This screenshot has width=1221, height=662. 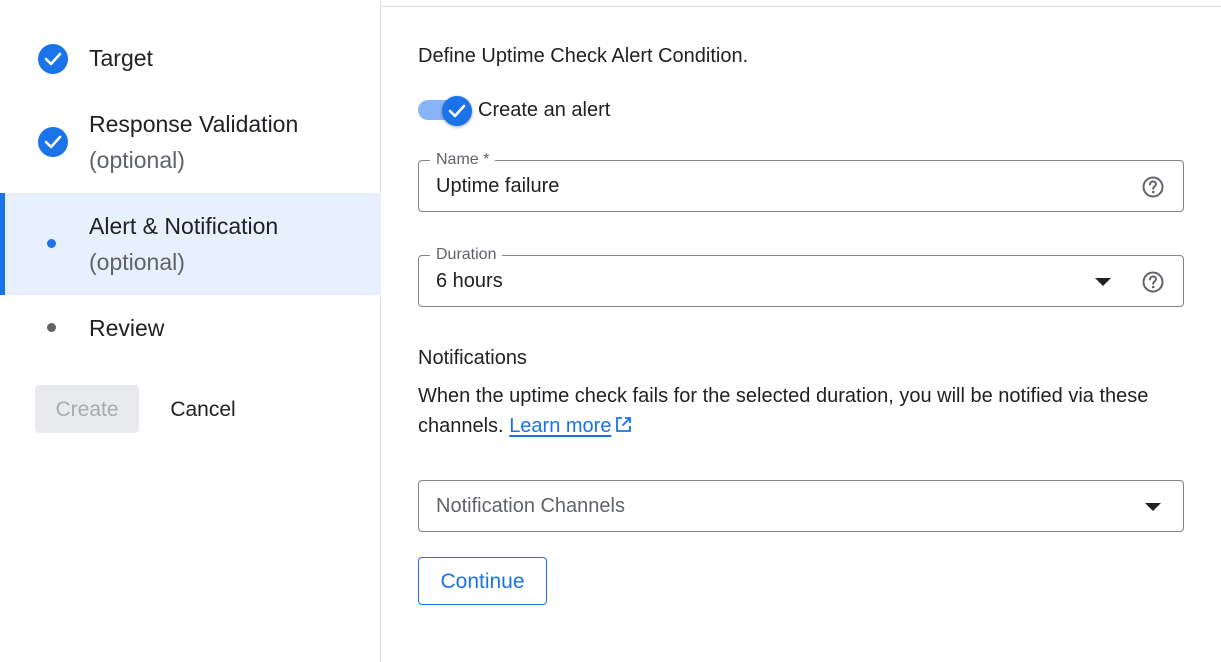 I want to click on notifications-title: Notifications, so click(x=472, y=358).